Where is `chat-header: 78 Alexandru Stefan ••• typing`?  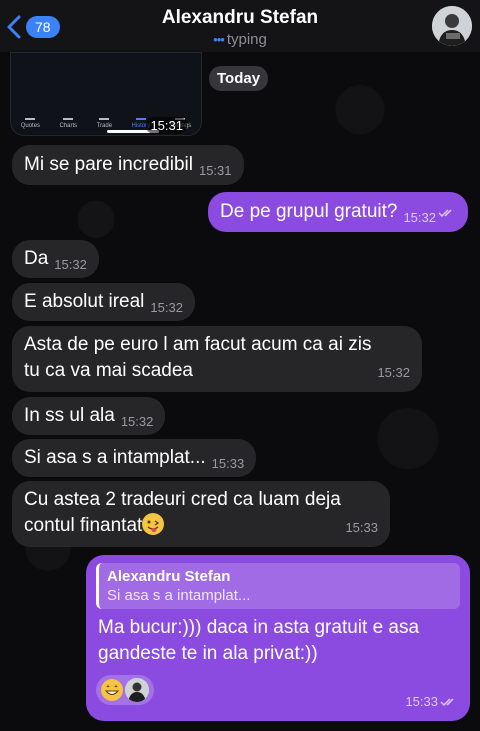 chat-header: 78 Alexandru Stefan ••• typing is located at coordinates (240, 26).